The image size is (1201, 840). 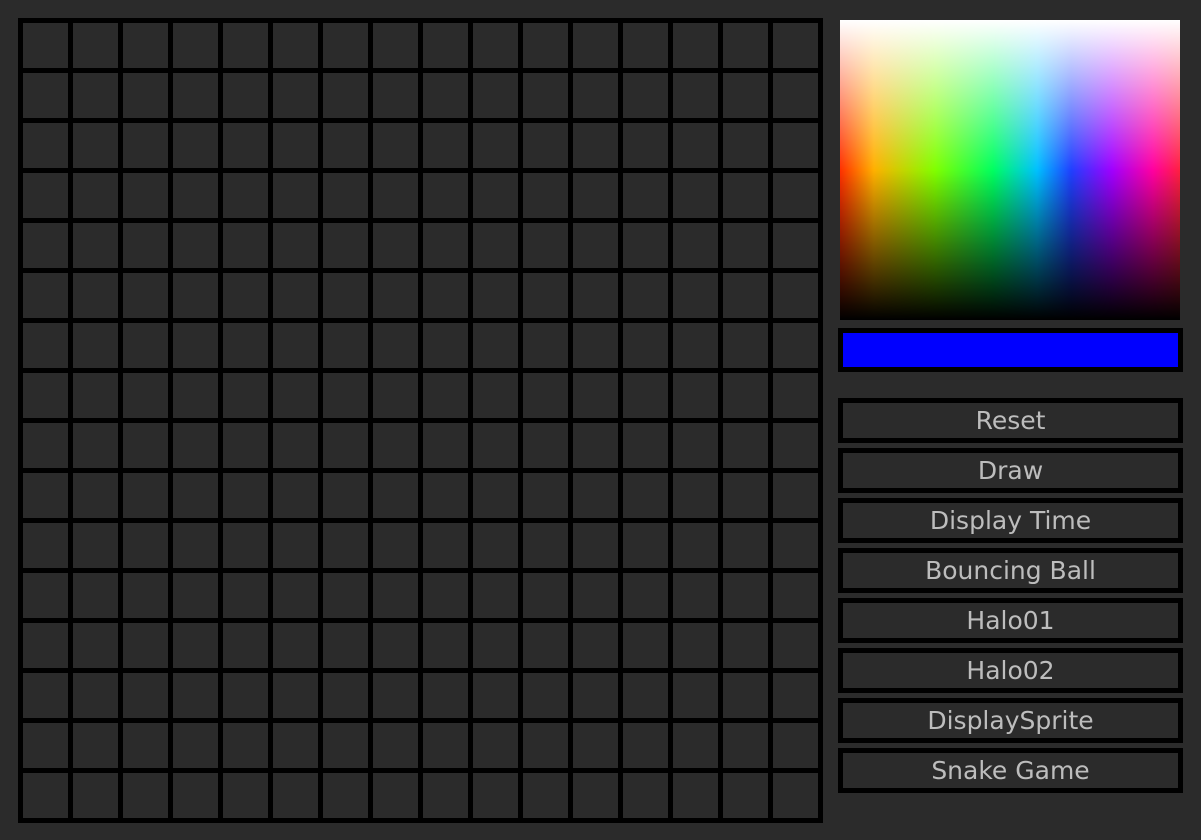 I want to click on bouncing-ball-button: Bouncing Ball, so click(x=1010, y=570).